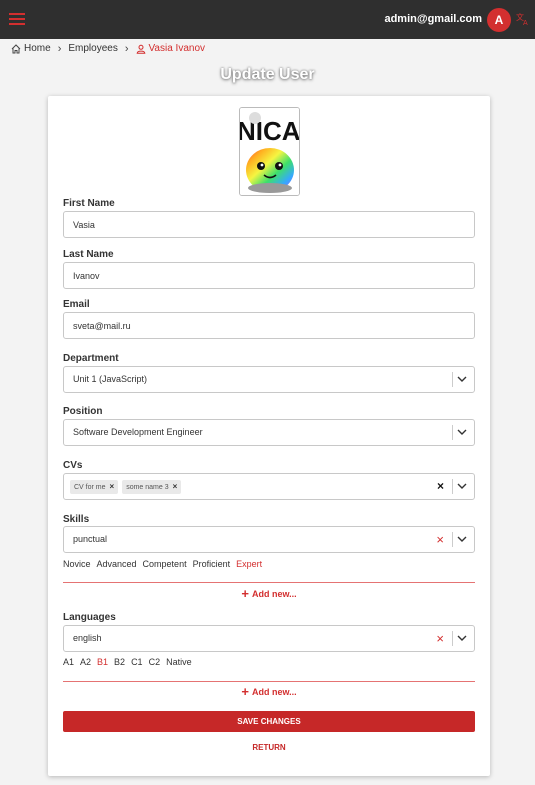 The image size is (535, 785). I want to click on position-label: Position, so click(83, 411).